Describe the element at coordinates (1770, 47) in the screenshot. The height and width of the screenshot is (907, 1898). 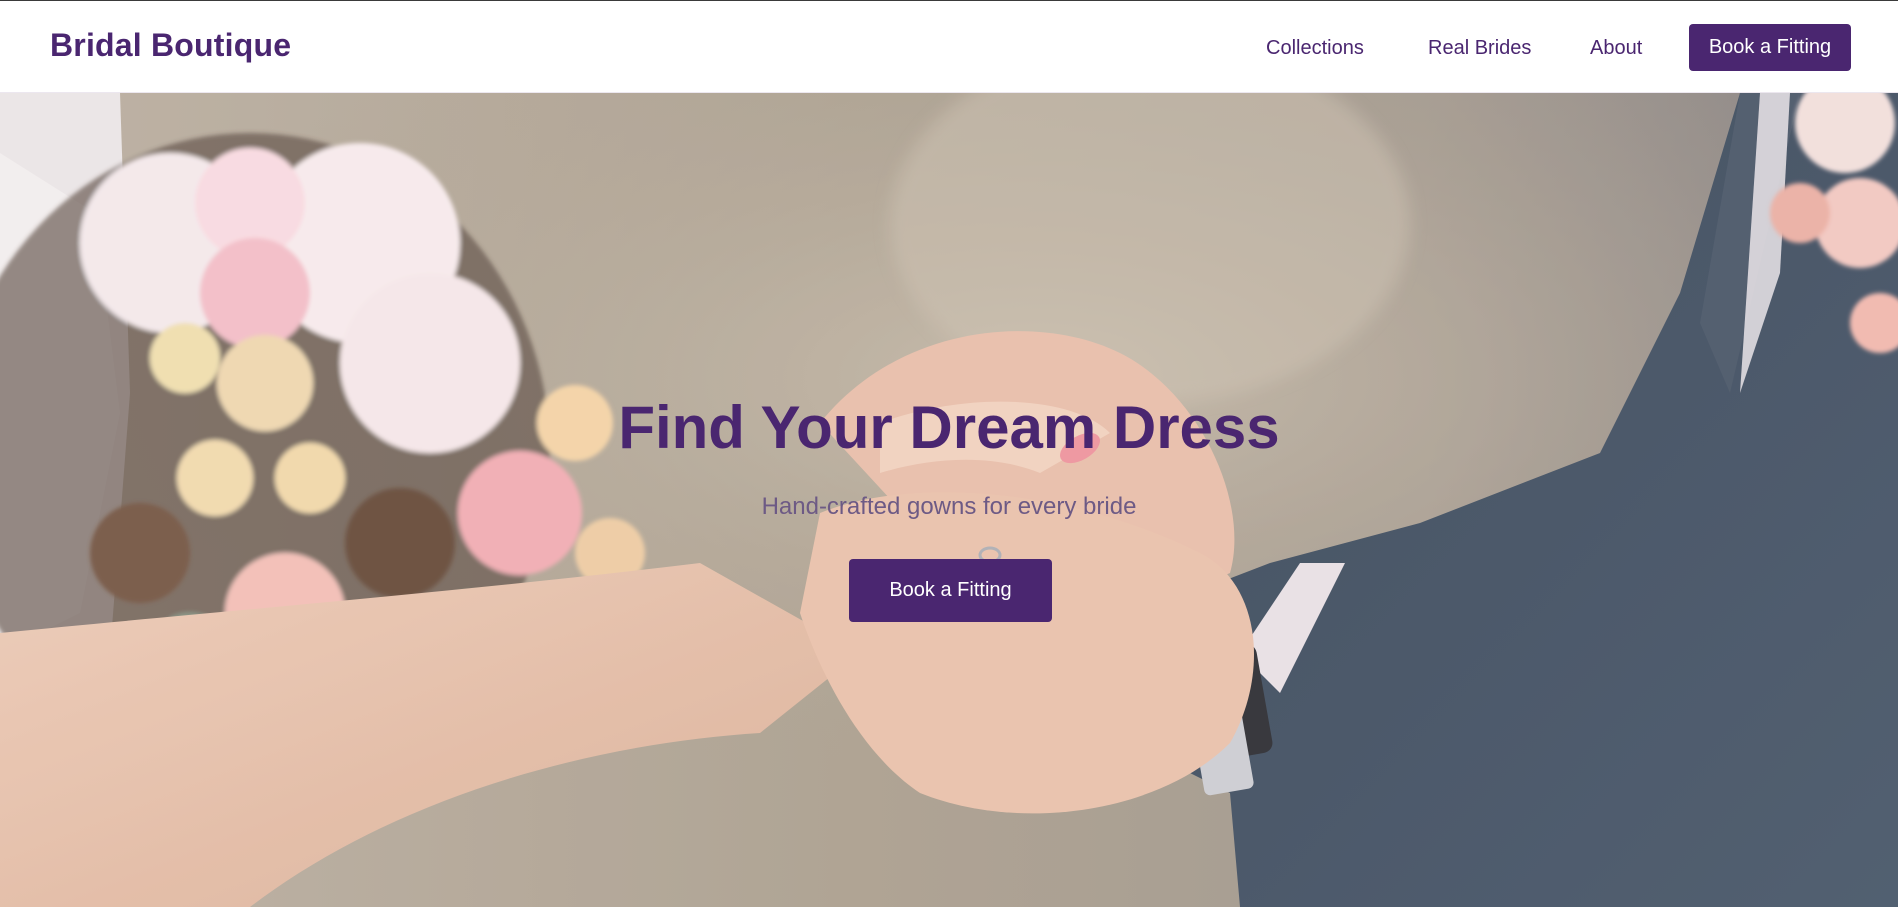
I see `book-fitting-nav-button: Book a Fitting` at that location.